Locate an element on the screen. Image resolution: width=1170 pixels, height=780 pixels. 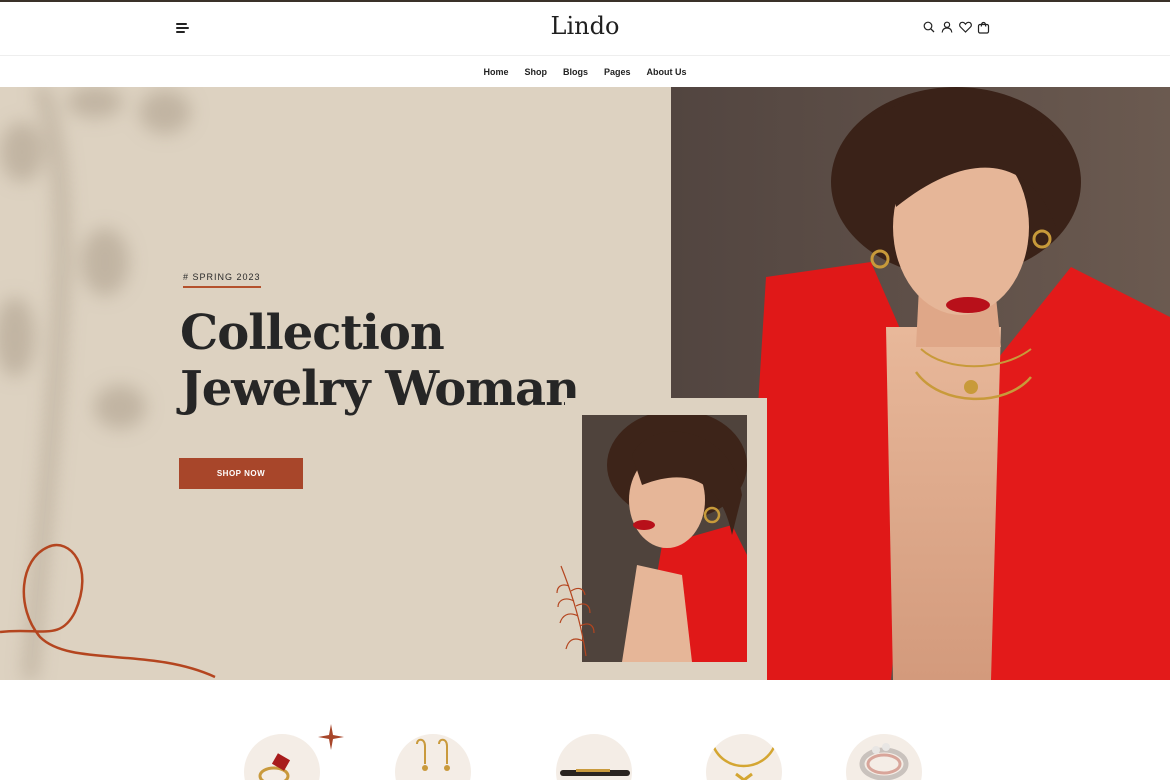
site-header: Lindo is located at coordinates (585, 29).